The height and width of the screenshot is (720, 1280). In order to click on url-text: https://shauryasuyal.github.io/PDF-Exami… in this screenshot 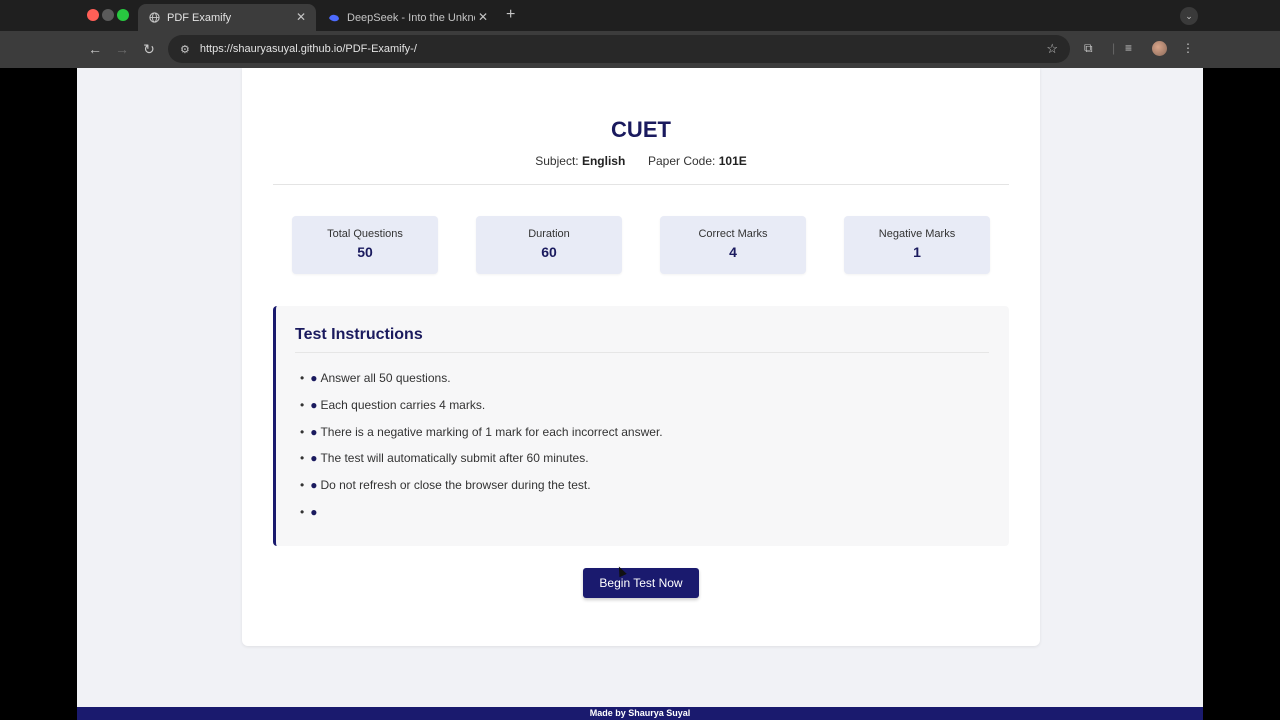, I will do `click(308, 49)`.